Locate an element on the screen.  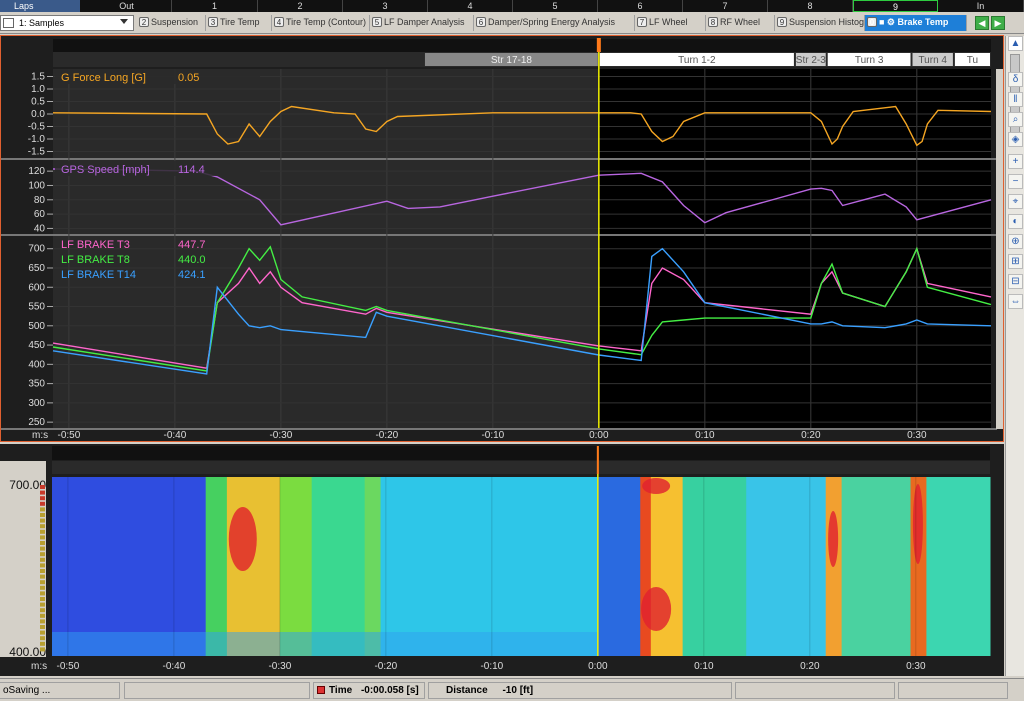
lap-cell-out: Out is located at coordinates (127, 6).